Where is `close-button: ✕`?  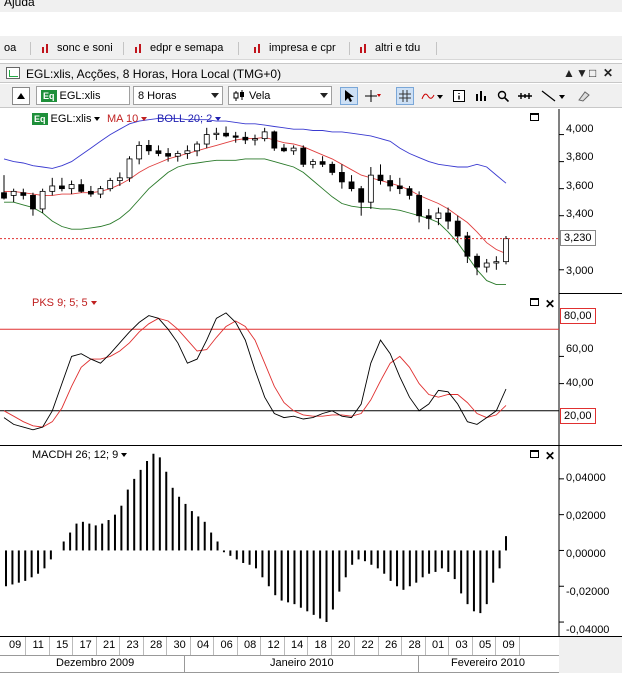 close-button: ✕ is located at coordinates (608, 73).